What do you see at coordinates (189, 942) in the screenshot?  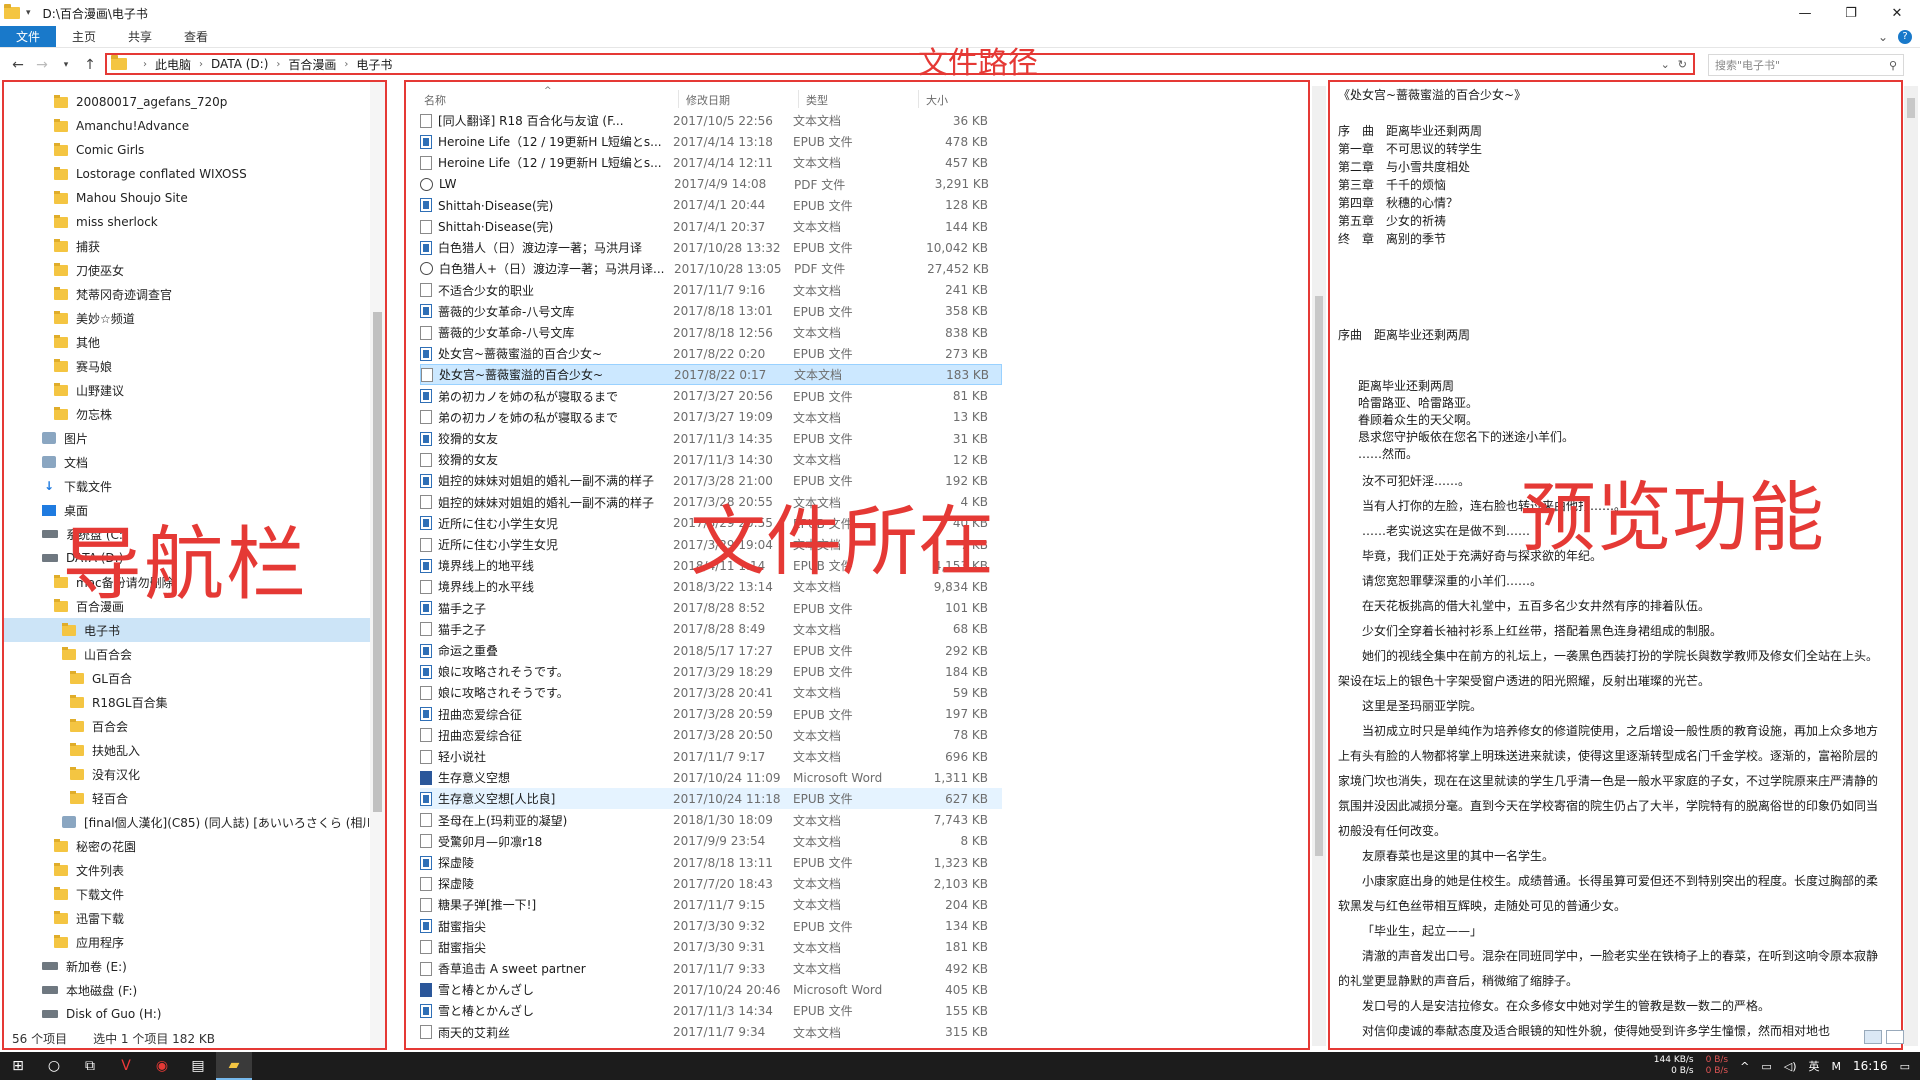 I see `nav-item: 应用程序` at bounding box center [189, 942].